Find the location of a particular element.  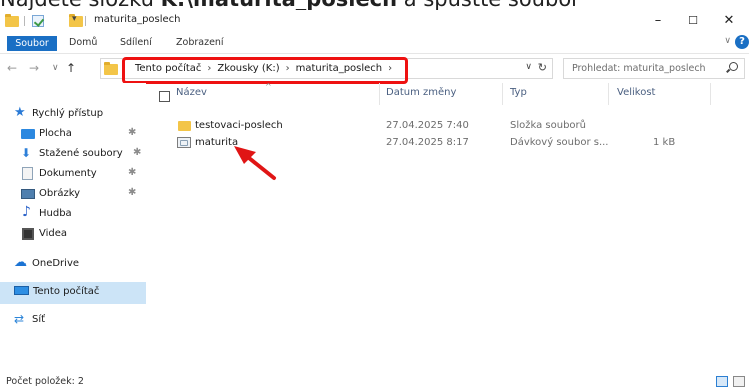

up-button: ↑ is located at coordinates (71, 68).